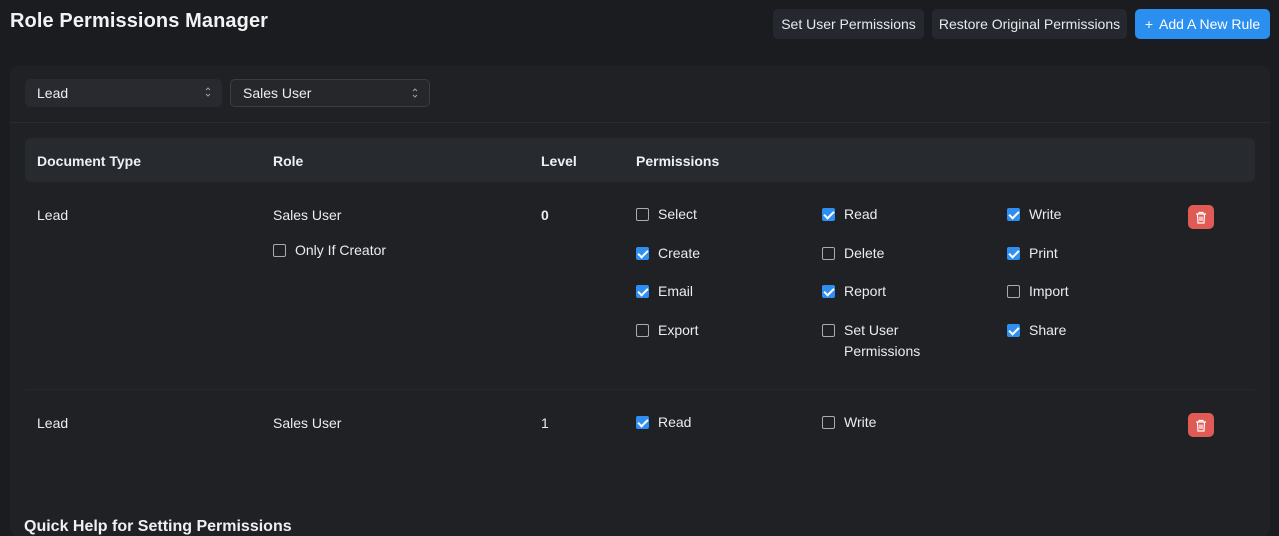 This screenshot has width=1279, height=536. What do you see at coordinates (123, 93) in the screenshot?
I see `doctype-select: Lead` at bounding box center [123, 93].